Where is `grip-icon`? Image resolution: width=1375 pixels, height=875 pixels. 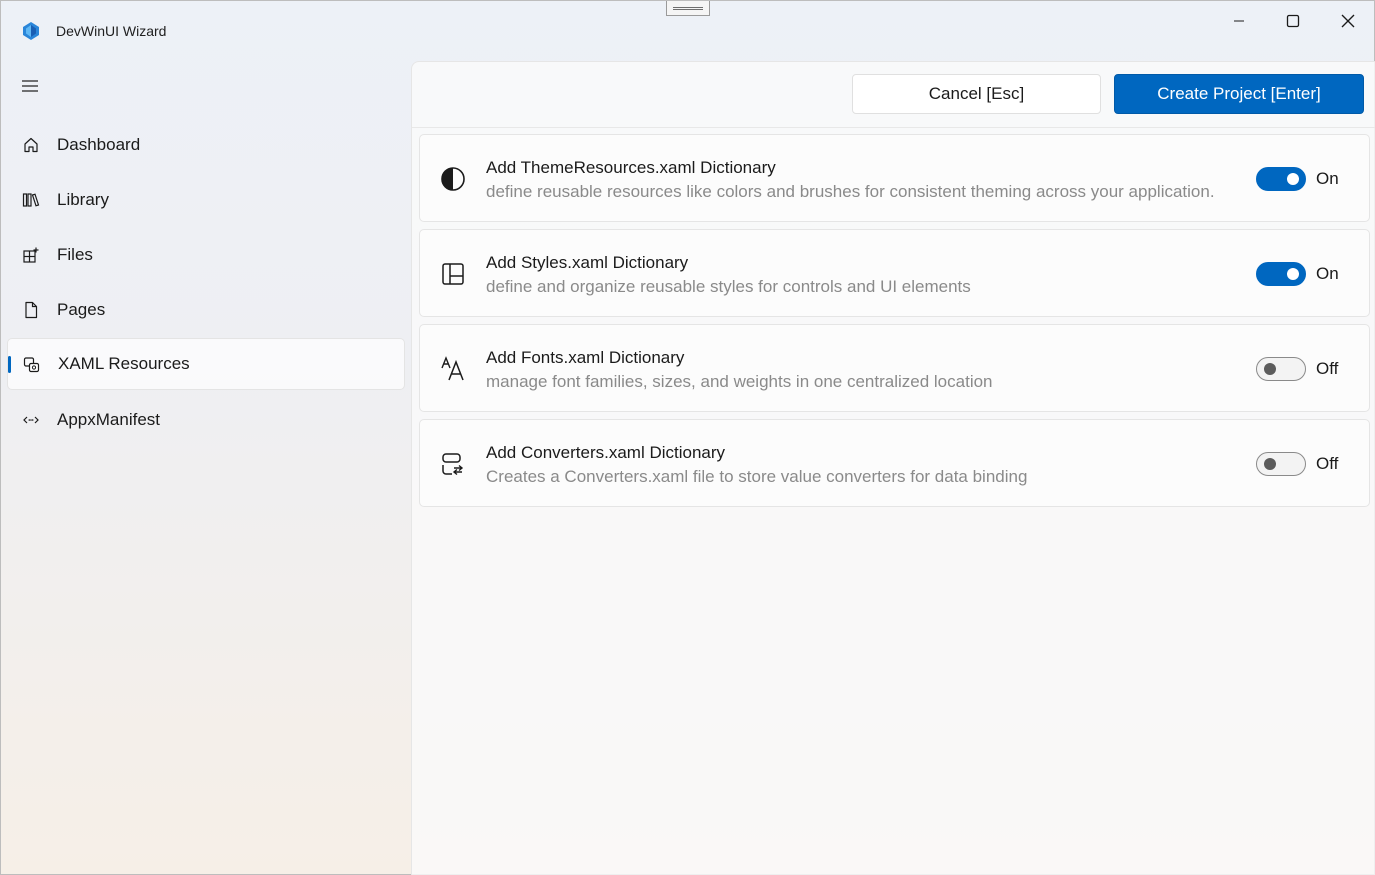
grip-icon is located at coordinates (688, 8).